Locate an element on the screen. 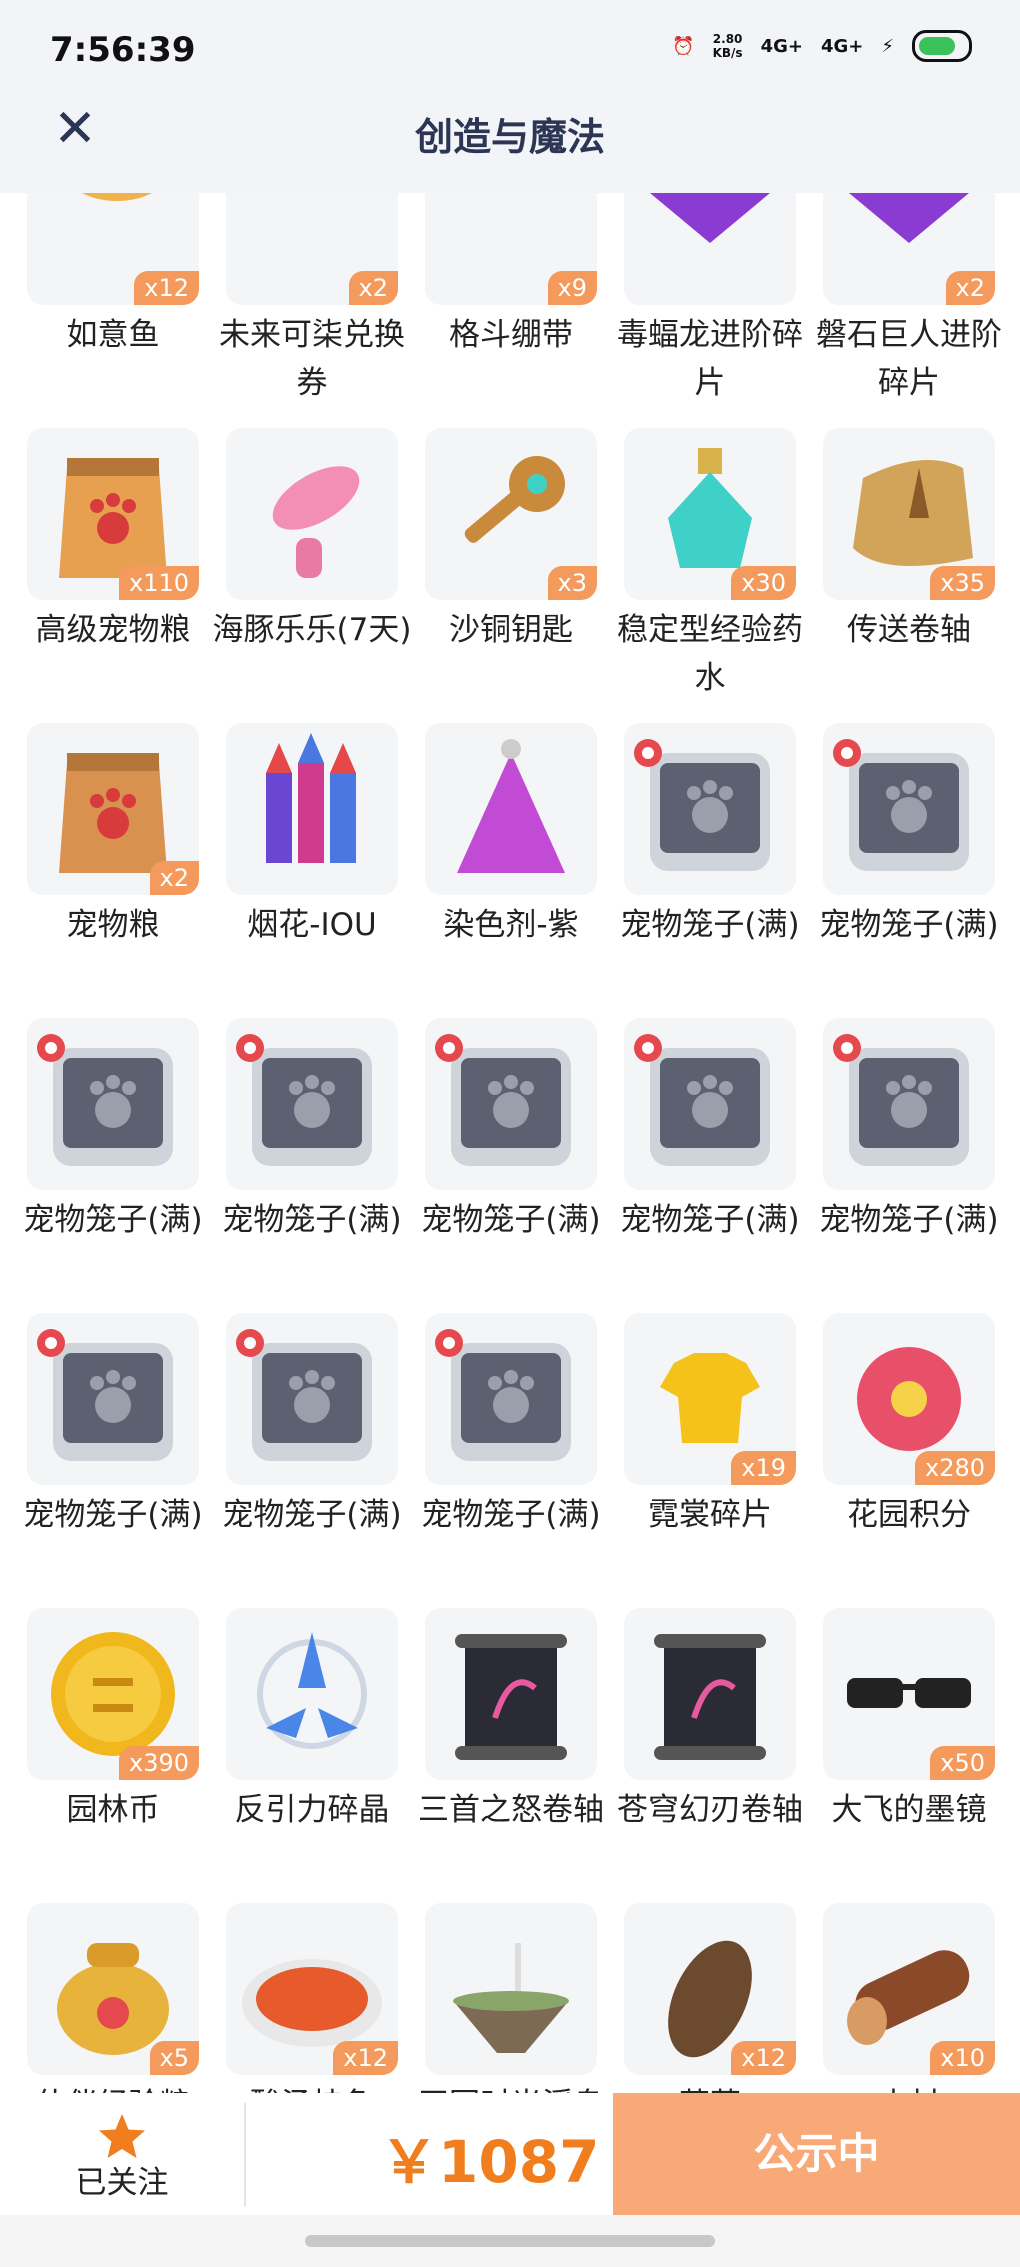  fireworks-icon is located at coordinates (311, 798).